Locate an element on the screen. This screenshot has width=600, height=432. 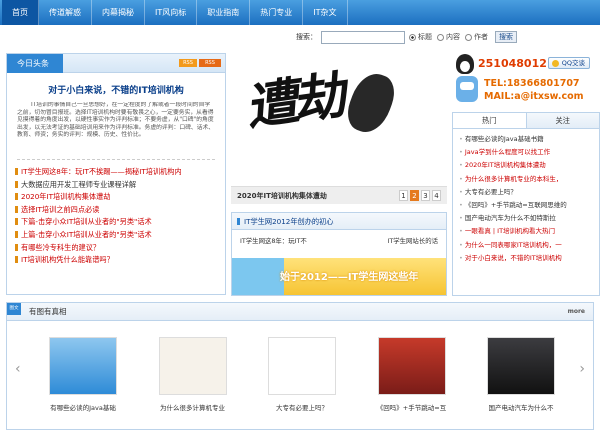
list-item: 大数据应用开发工程师专业课程详解 is located at coordinates (118, 185).